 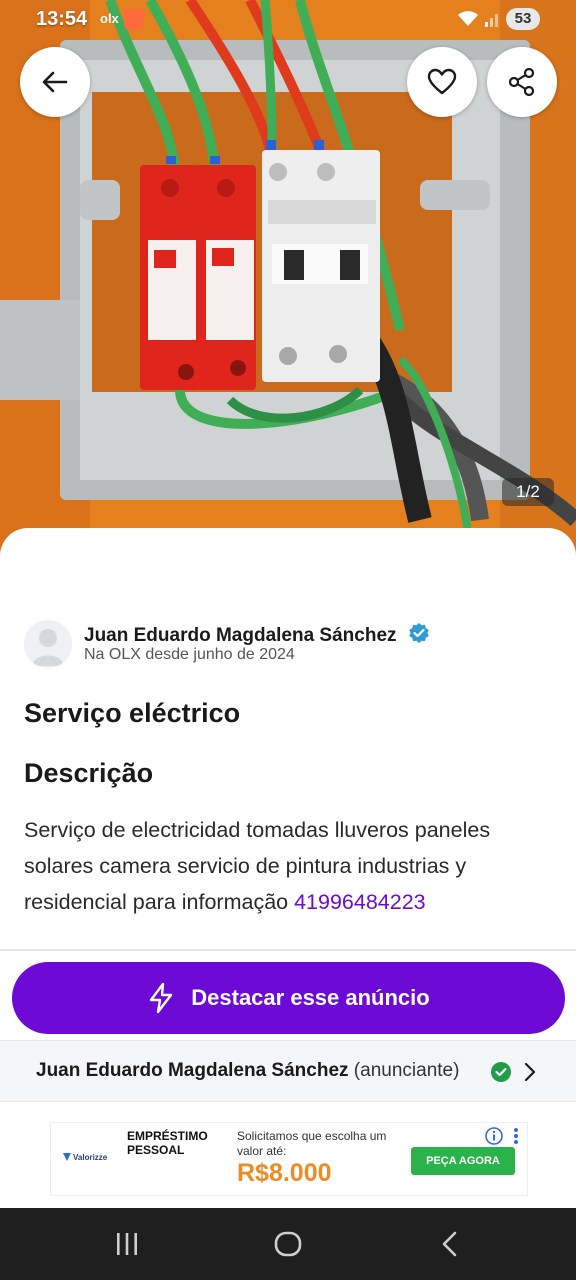 I want to click on favorite-button, so click(x=442, y=82).